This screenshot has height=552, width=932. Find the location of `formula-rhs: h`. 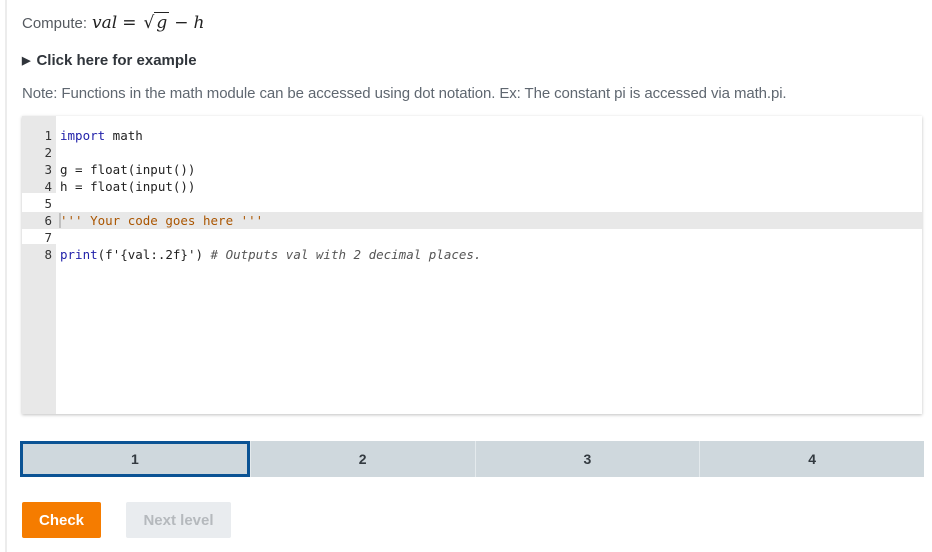

formula-rhs: h is located at coordinates (199, 23).